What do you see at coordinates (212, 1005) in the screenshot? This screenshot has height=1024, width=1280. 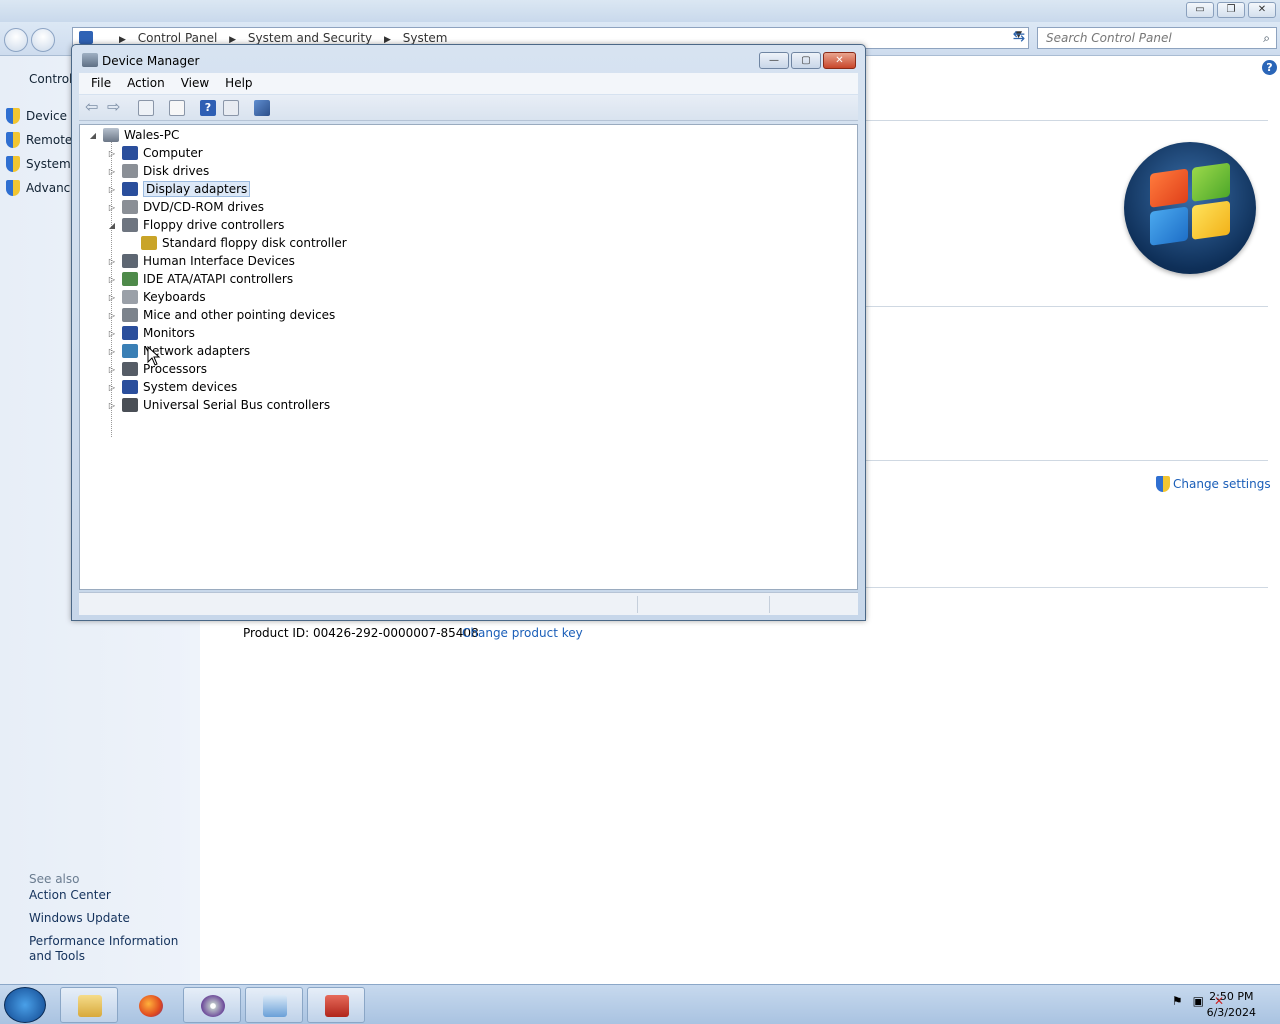 I see `taskbar-media-player` at bounding box center [212, 1005].